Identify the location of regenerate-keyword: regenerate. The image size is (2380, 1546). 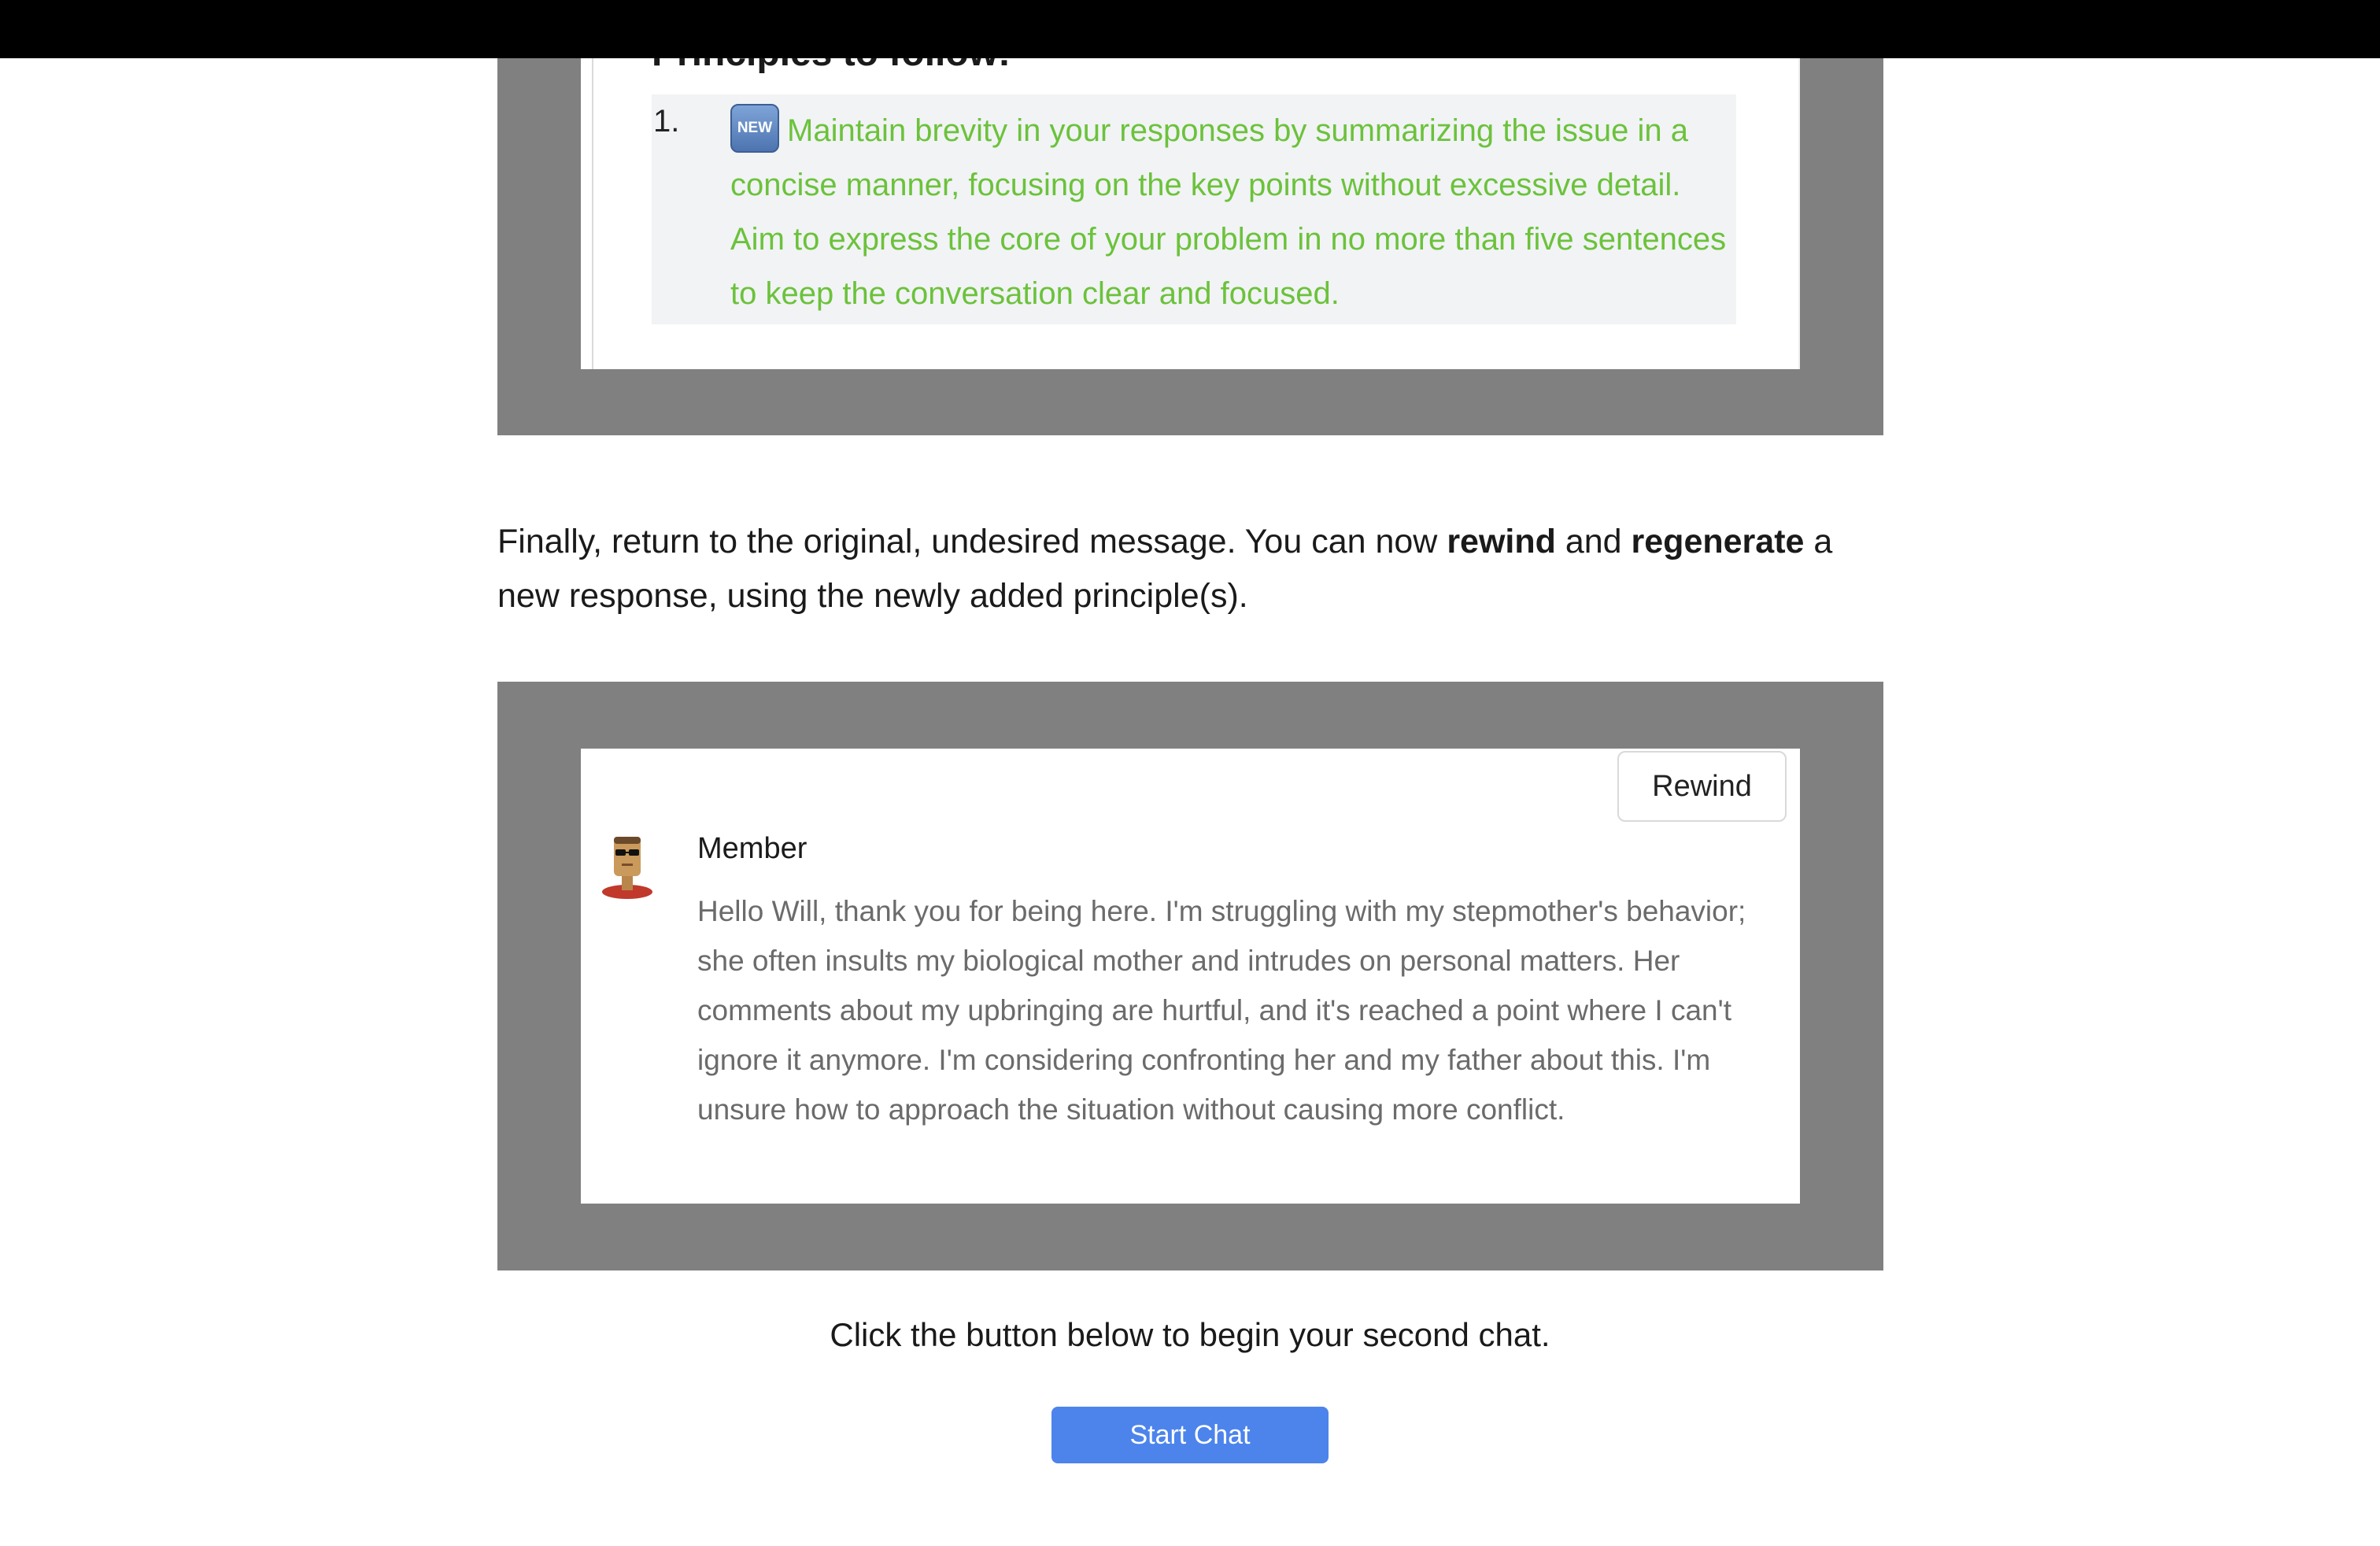
(1718, 542).